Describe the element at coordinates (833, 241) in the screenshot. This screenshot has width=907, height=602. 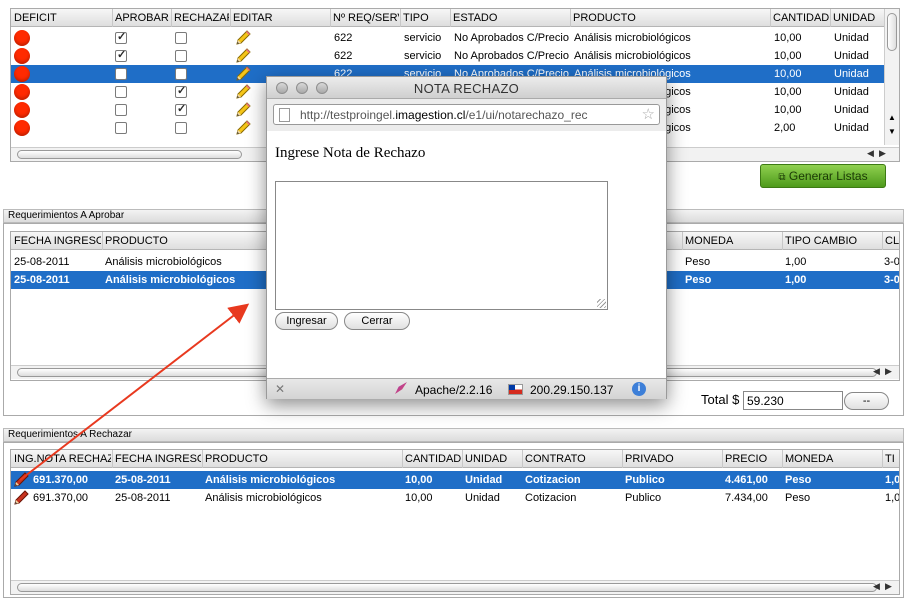
I see `column-header: TIPO CAMBIO` at that location.